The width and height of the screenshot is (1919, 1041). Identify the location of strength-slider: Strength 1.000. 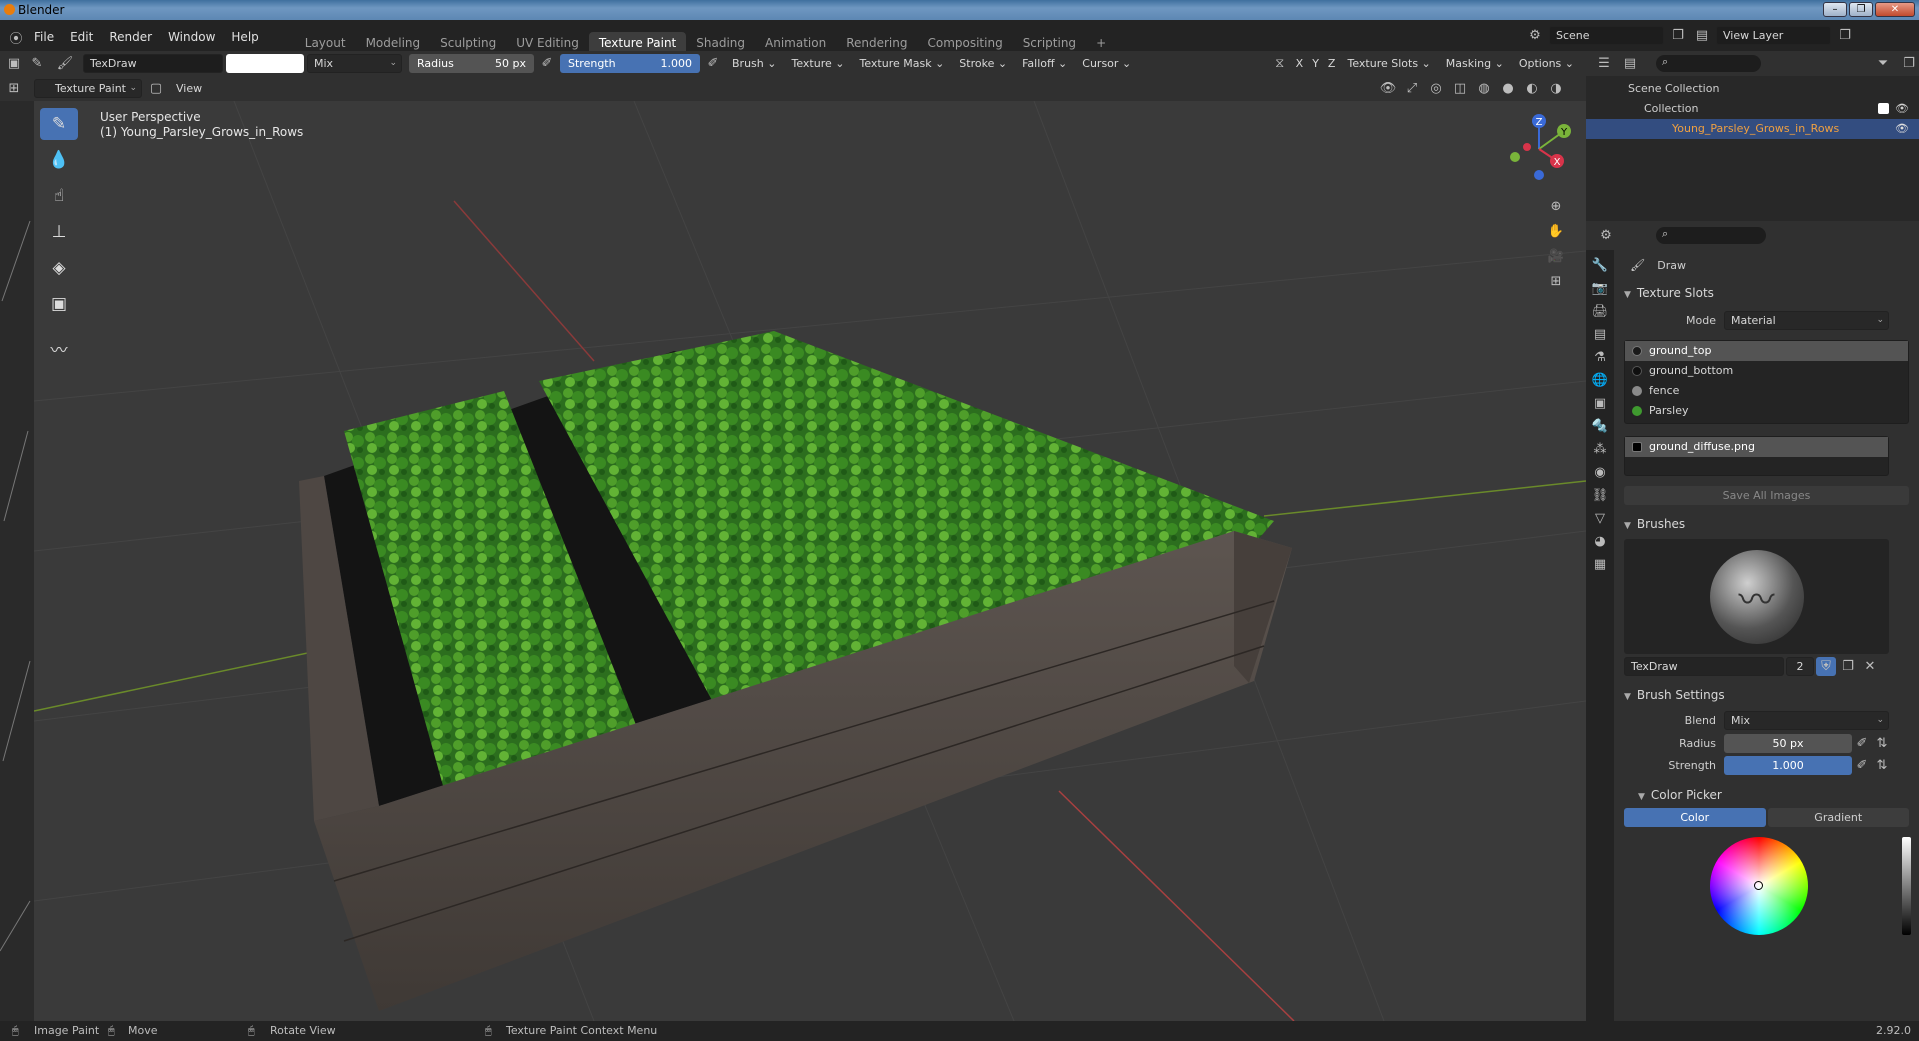
(630, 63).